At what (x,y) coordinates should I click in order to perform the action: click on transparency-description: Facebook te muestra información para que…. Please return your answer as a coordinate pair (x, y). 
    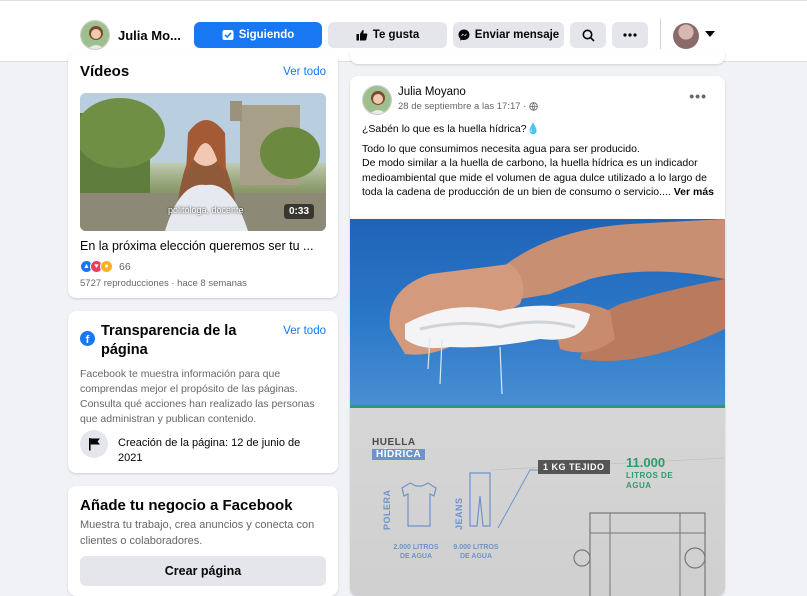
    Looking at the image, I should click on (197, 396).